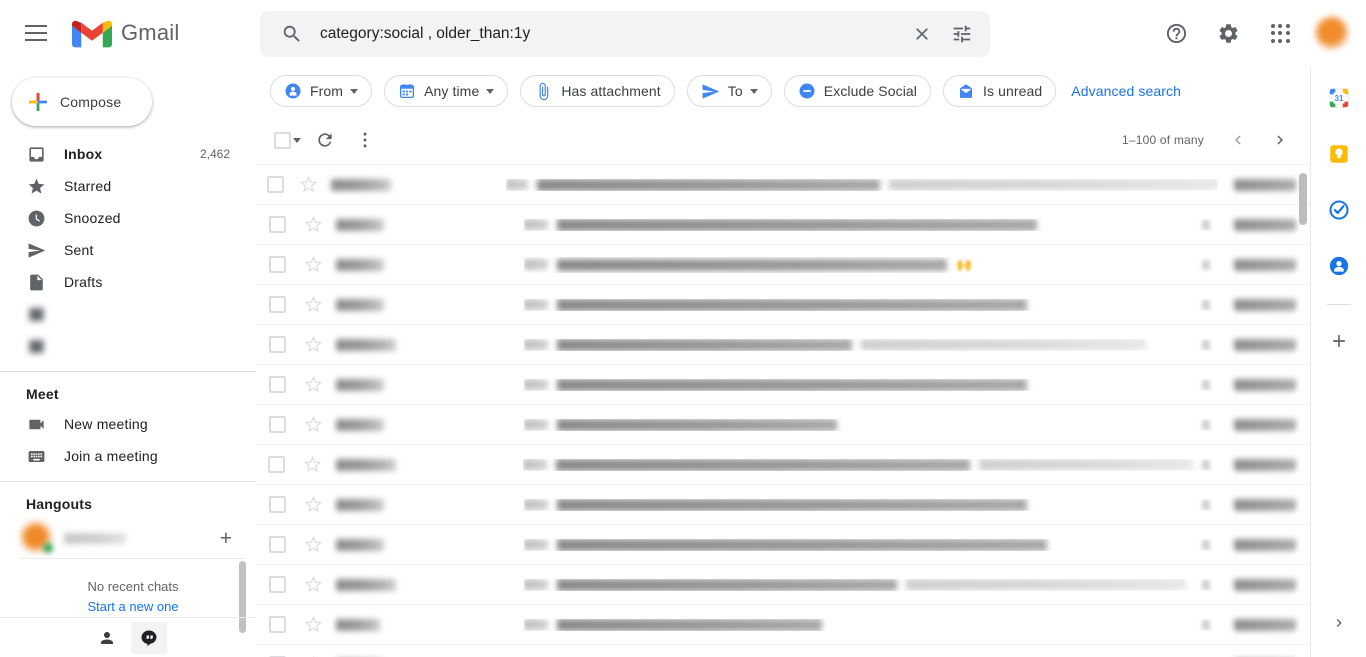 The width and height of the screenshot is (1366, 657). What do you see at coordinates (285, 140) in the screenshot?
I see `select-all-checkbox` at bounding box center [285, 140].